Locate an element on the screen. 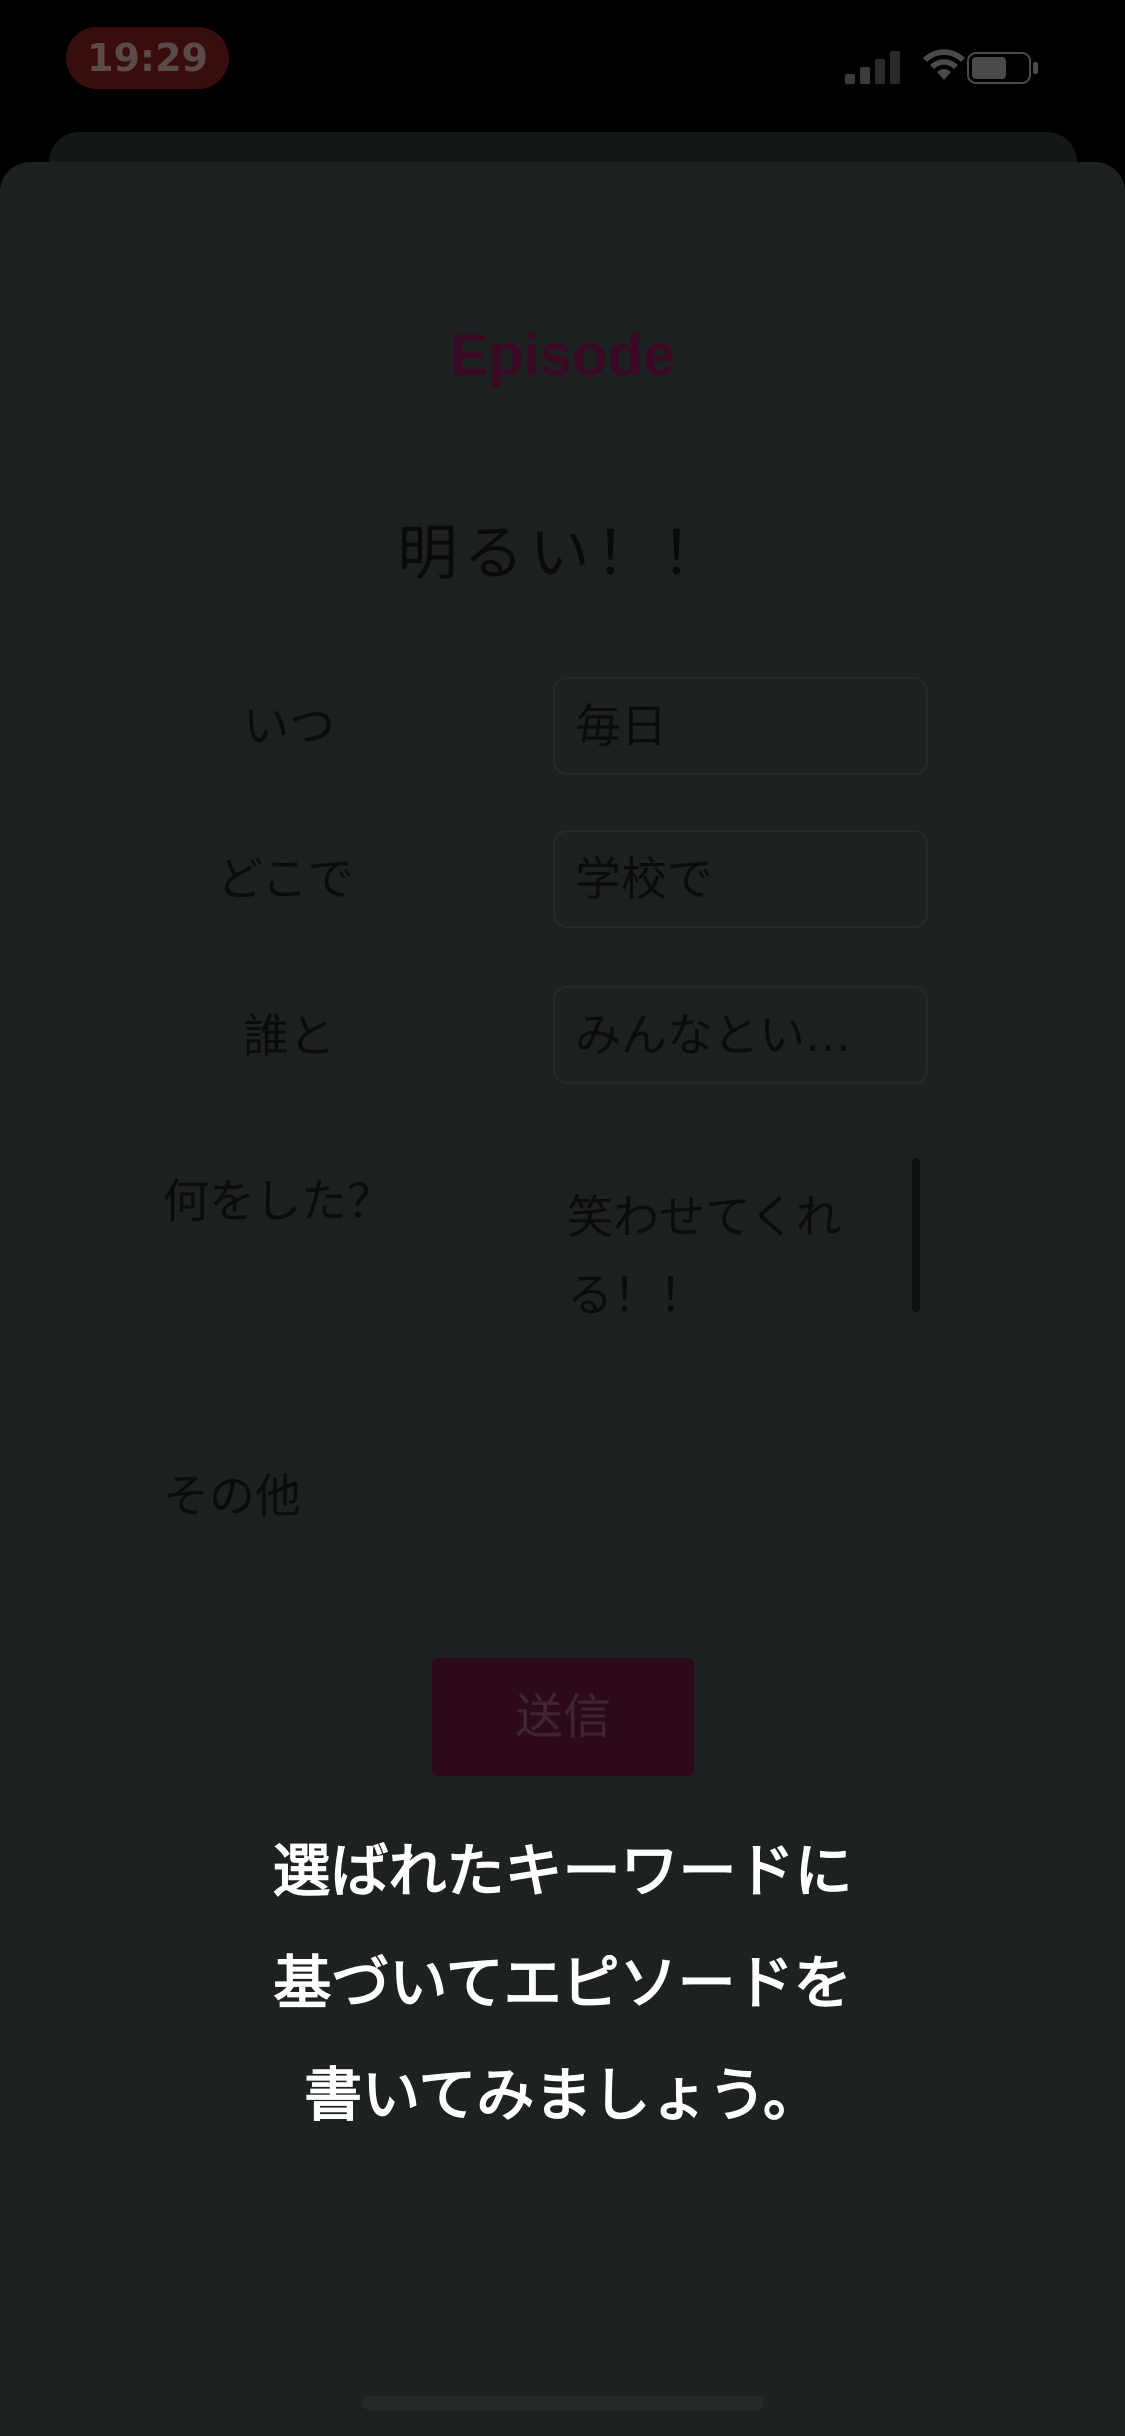  overlay-line-3: 書いてみましょう。 is located at coordinates (562, 2095).